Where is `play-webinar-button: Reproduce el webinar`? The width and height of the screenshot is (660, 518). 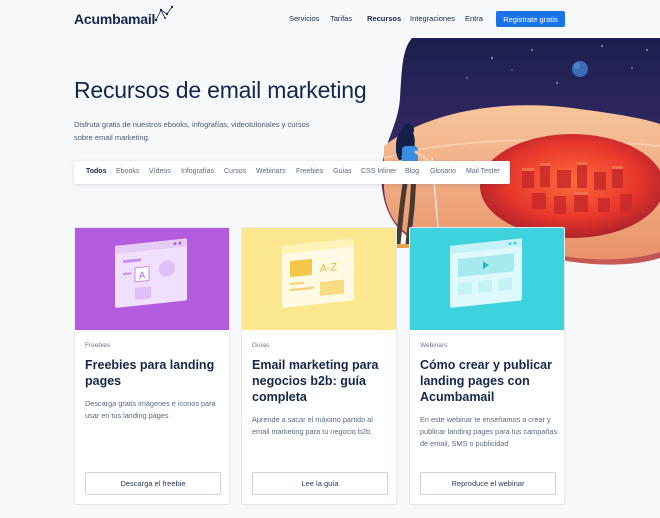
play-webinar-button: Reproduce el webinar is located at coordinates (488, 483).